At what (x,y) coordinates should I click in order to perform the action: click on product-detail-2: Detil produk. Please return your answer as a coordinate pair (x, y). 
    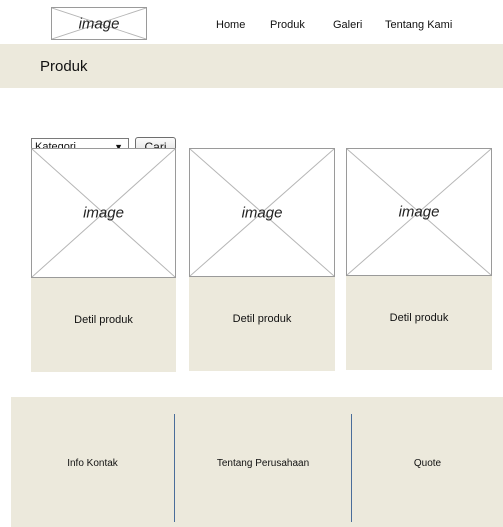
    Looking at the image, I should click on (262, 324).